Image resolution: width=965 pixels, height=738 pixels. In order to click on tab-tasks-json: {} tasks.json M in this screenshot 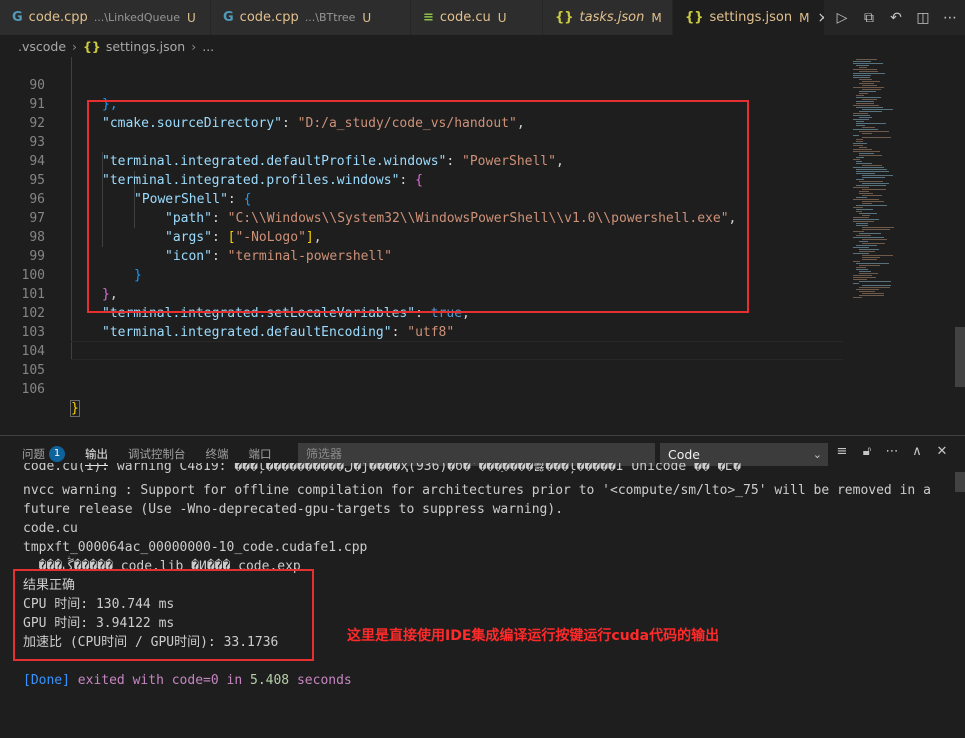, I will do `click(608, 17)`.